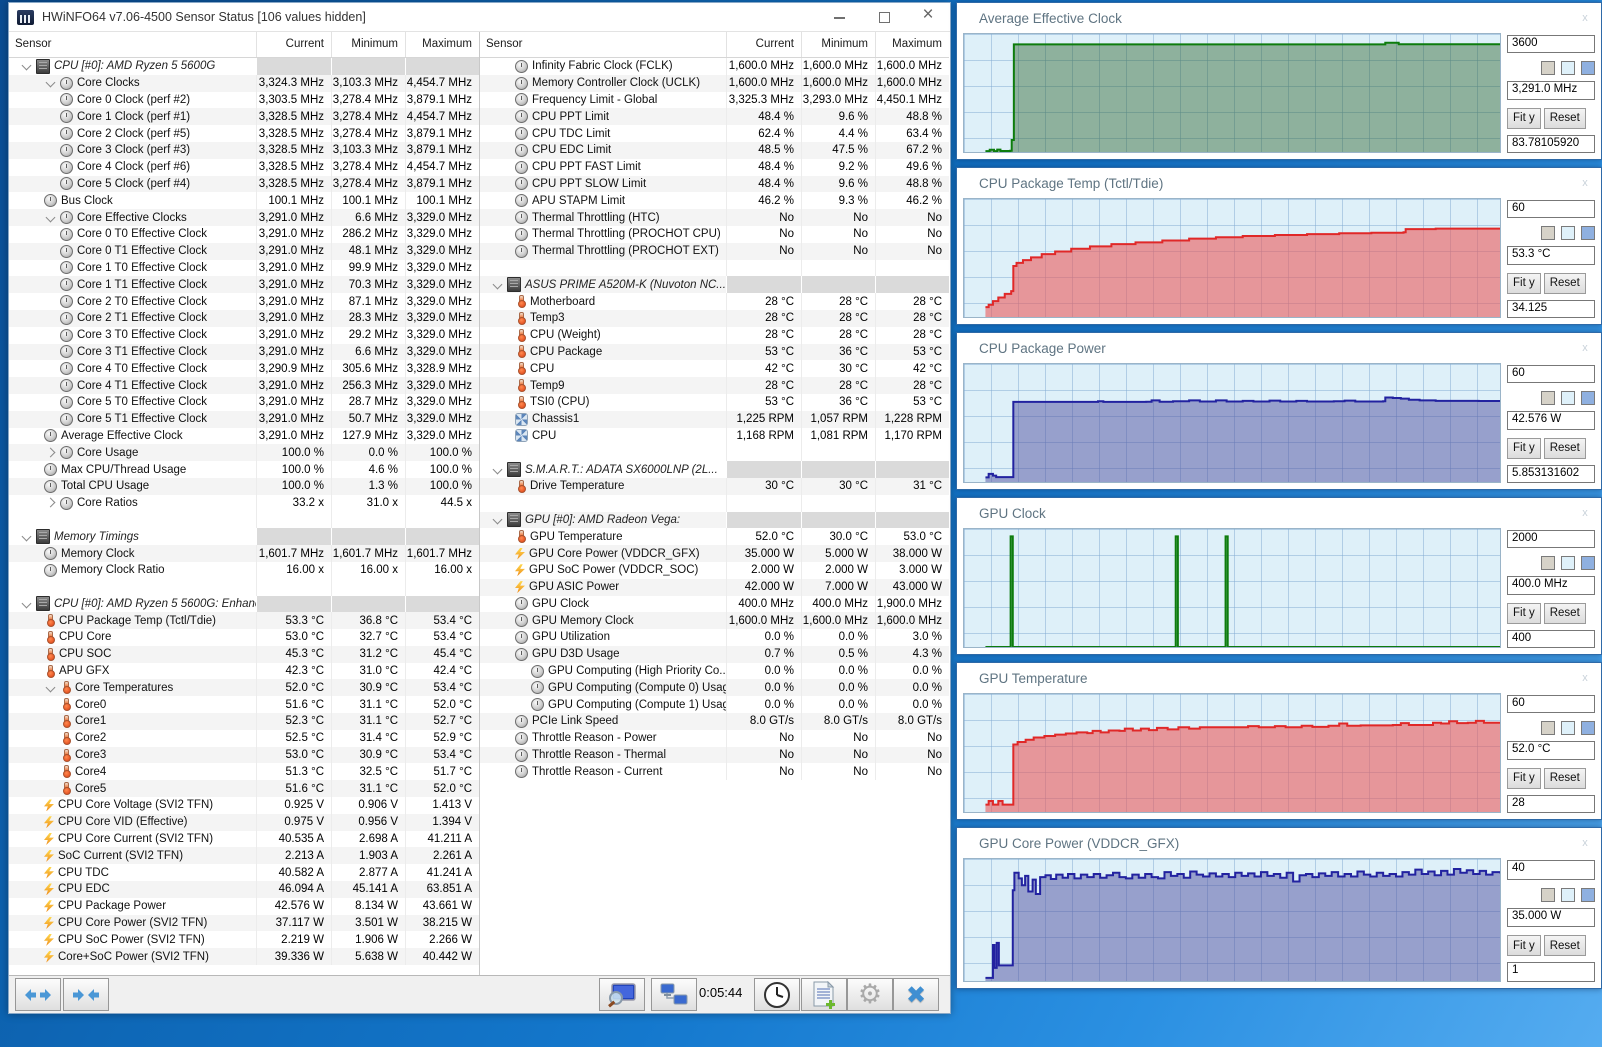 This screenshot has width=1602, height=1047. Describe the element at coordinates (244, 654) in the screenshot. I see `sensor-row: CPU SOC 45.3 °C 31.2 °C 45.4 °C` at that location.